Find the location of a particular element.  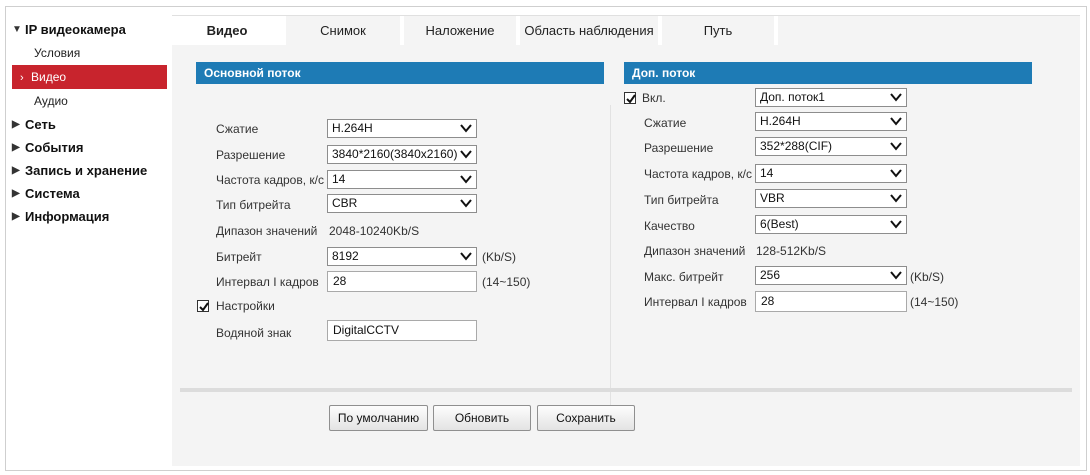

sidebar-item-audio: Аудио is located at coordinates (89, 101).